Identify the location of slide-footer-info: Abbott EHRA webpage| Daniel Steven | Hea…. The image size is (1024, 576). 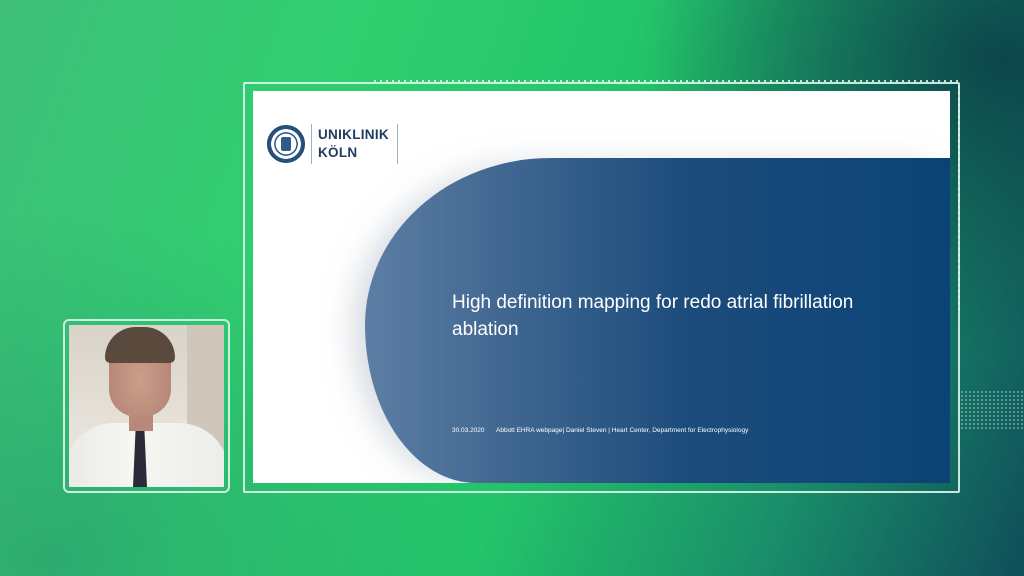
(622, 430).